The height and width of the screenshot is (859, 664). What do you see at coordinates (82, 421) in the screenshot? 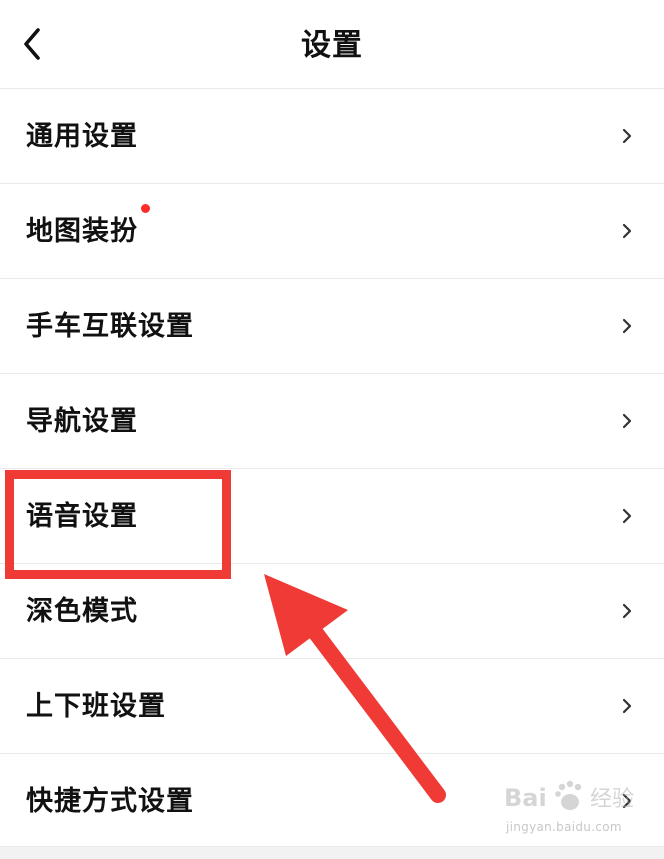
I see `settings-item-label: 导航设置` at bounding box center [82, 421].